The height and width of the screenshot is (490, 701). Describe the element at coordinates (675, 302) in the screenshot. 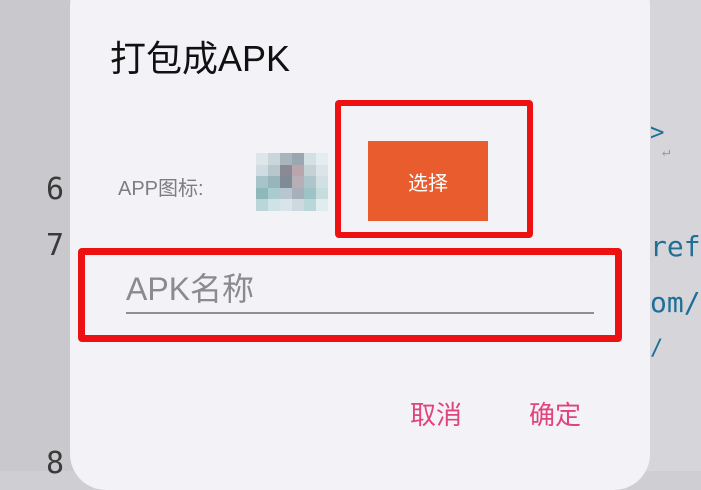

I see `code-fragment: om/` at that location.